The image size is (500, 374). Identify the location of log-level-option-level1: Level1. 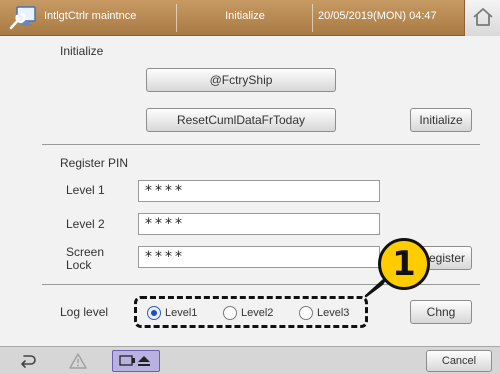
(172, 313).